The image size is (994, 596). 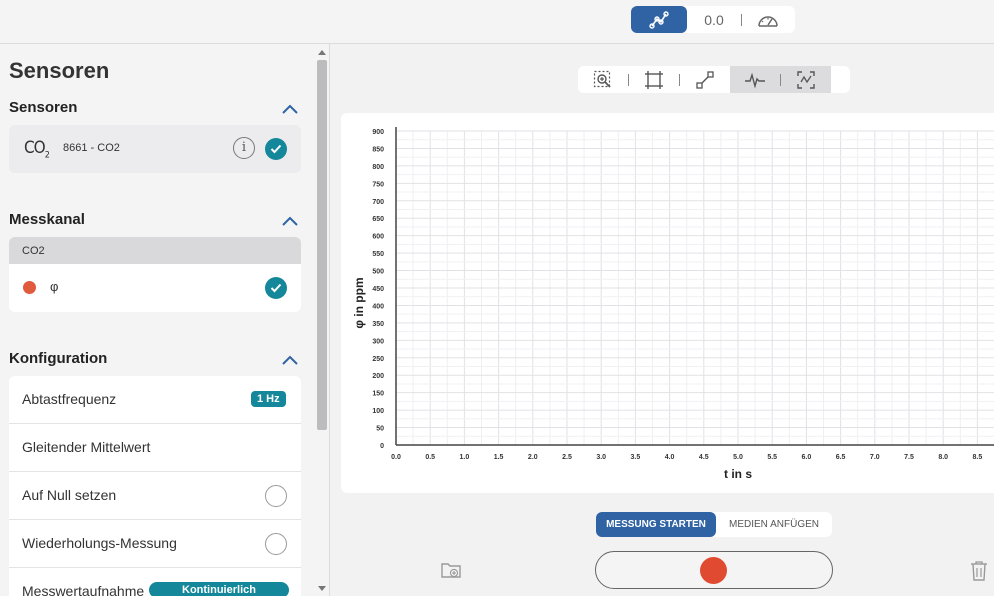 What do you see at coordinates (774, 524) in the screenshot?
I see `attach-media-tab: MEDIEN ANFÜGEN` at bounding box center [774, 524].